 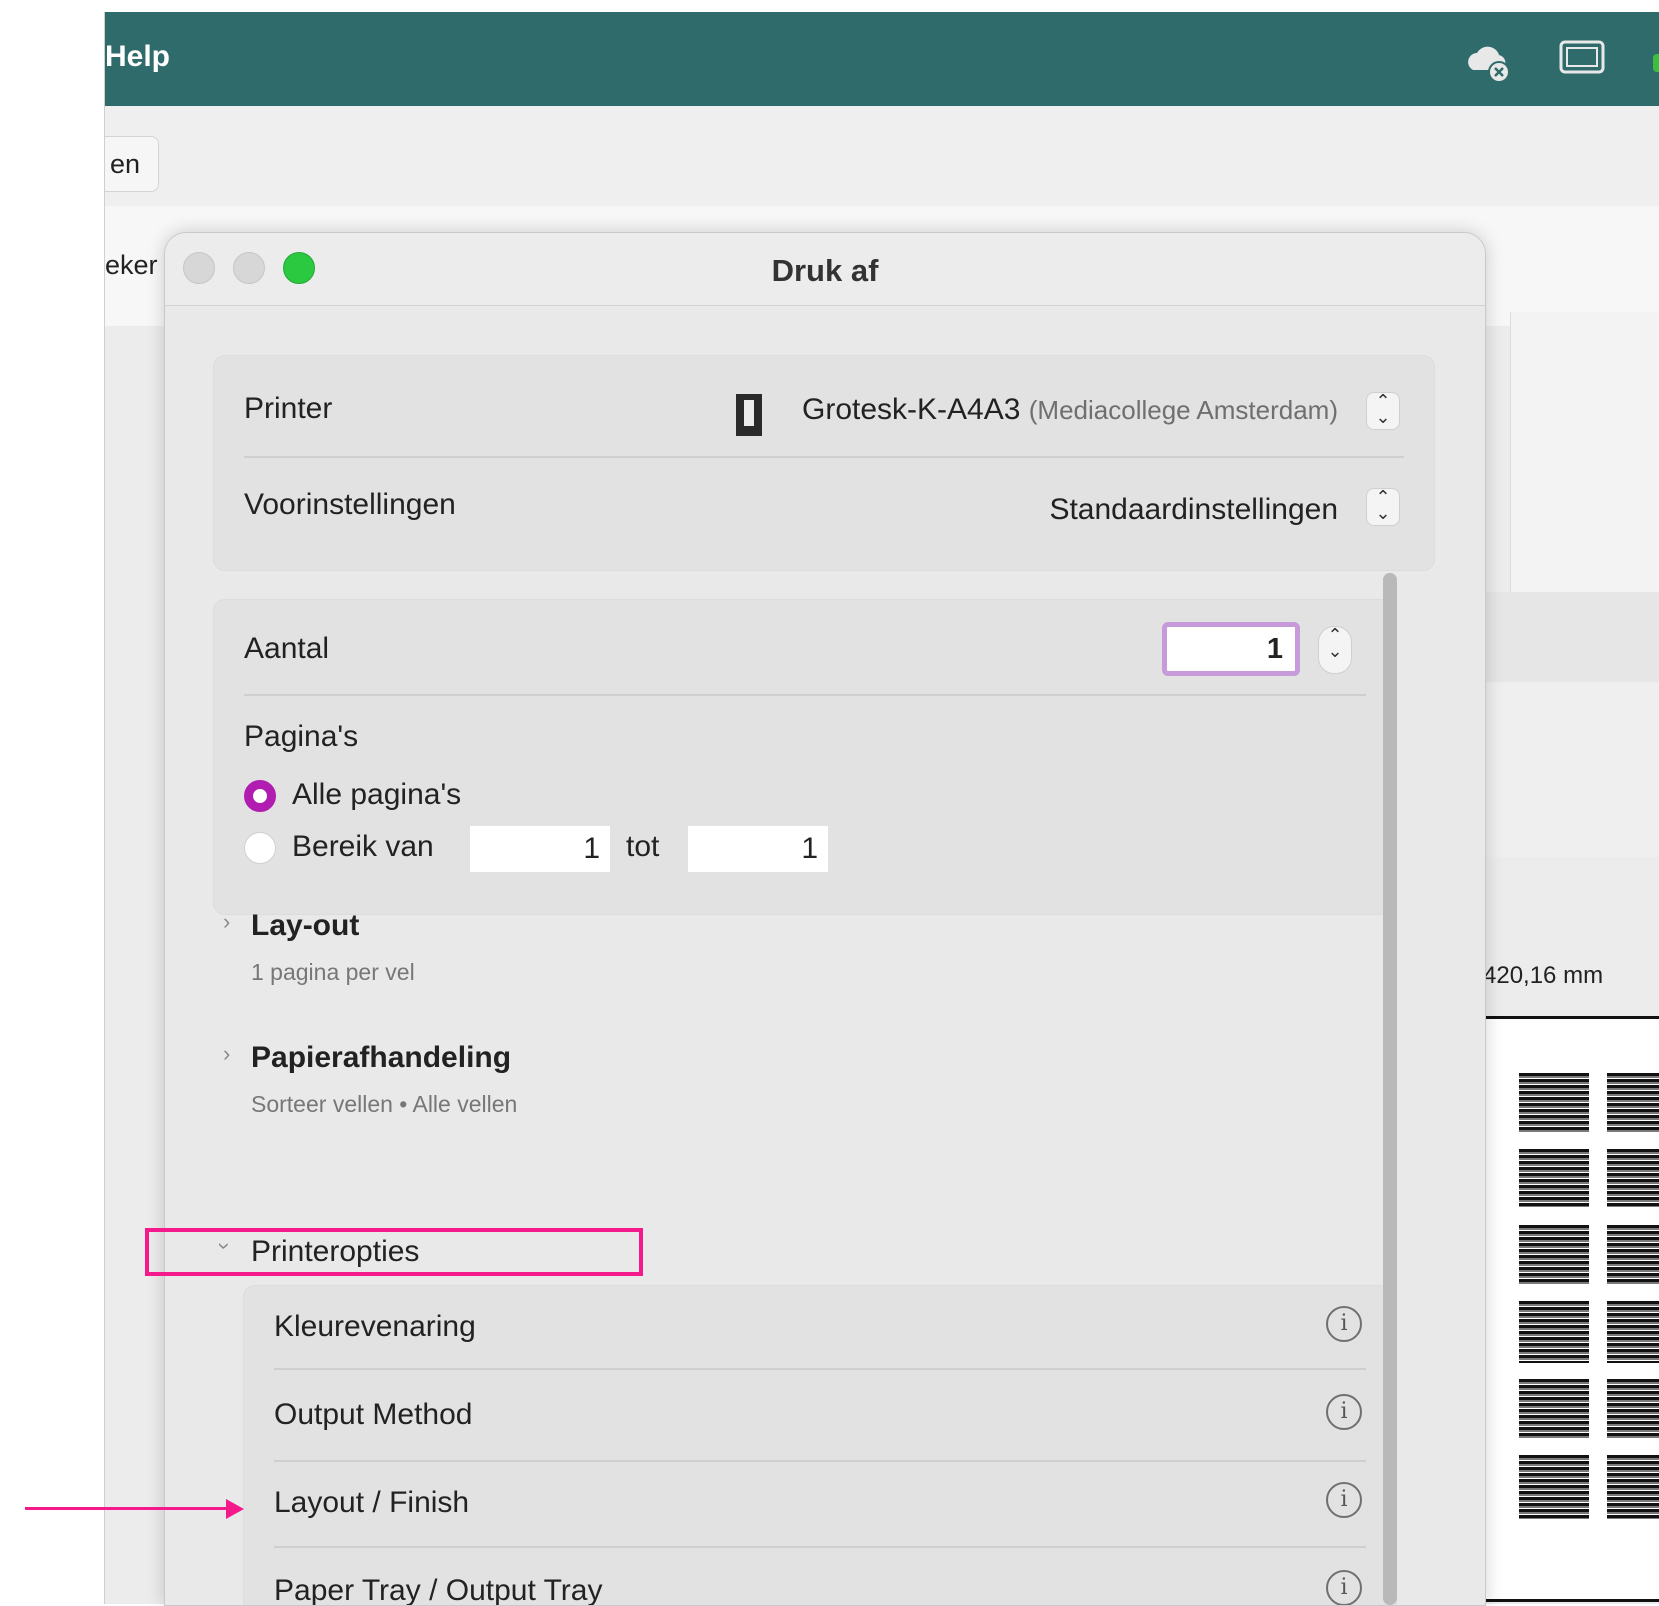 I want to click on layout-section-header: Lay-out, so click(x=305, y=926).